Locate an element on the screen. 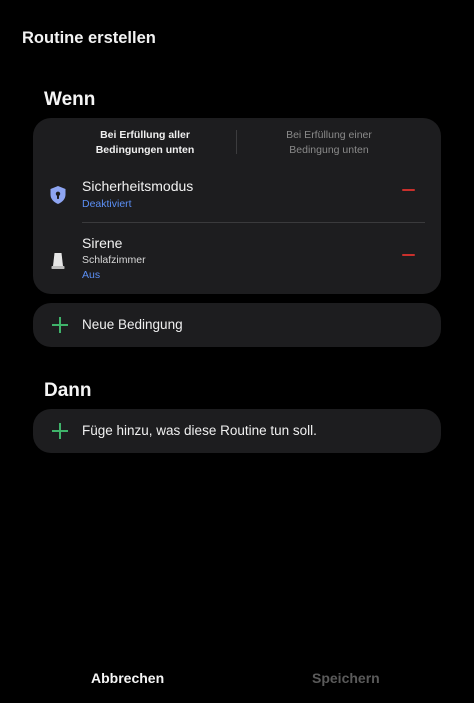 The image size is (474, 703). match-any-label-line2: Bedingung unten is located at coordinates (329, 150).